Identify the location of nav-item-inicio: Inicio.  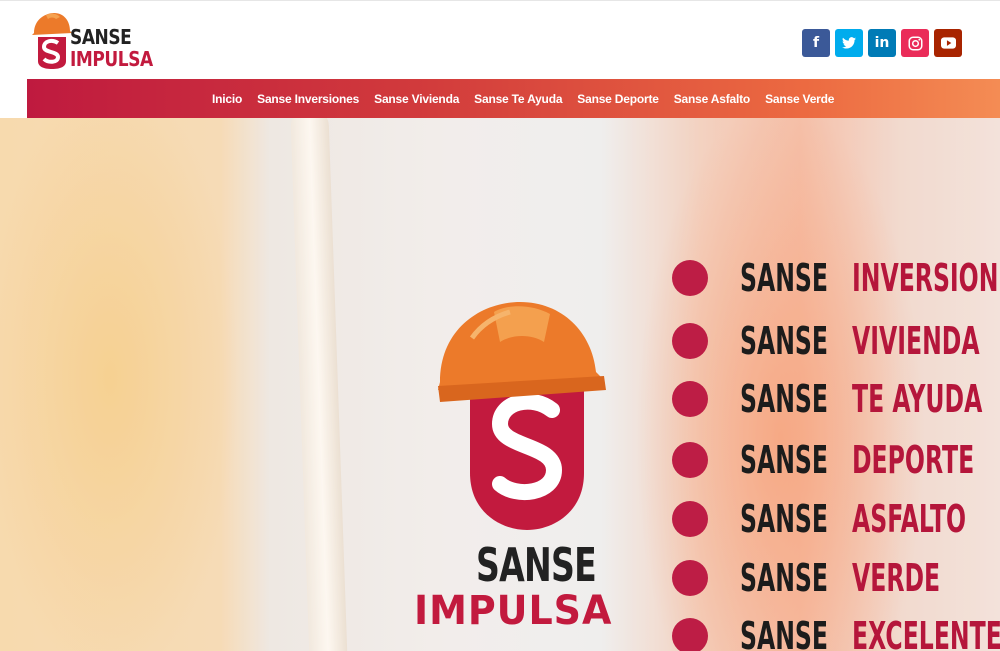
(227, 99).